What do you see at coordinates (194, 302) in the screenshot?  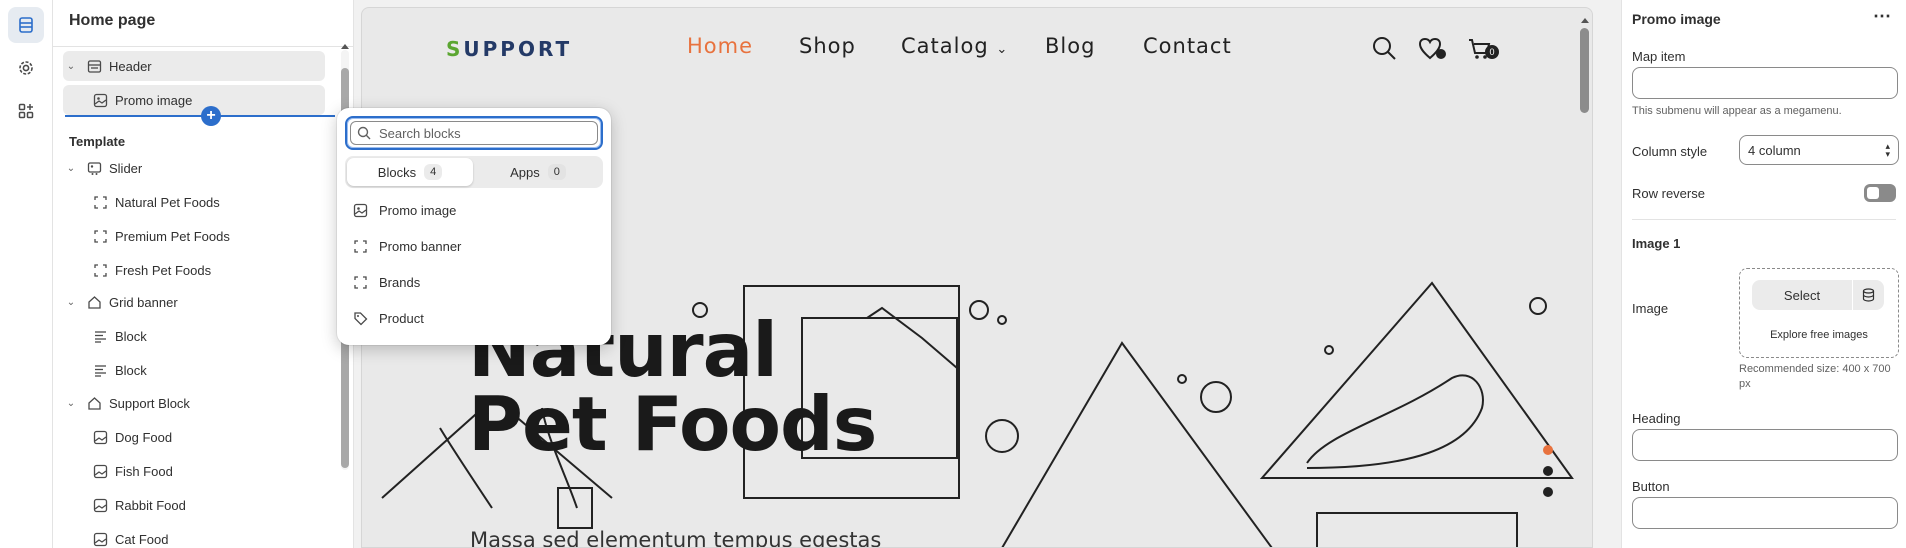 I see `section-grid-banner: ⌄ Grid banner` at bounding box center [194, 302].